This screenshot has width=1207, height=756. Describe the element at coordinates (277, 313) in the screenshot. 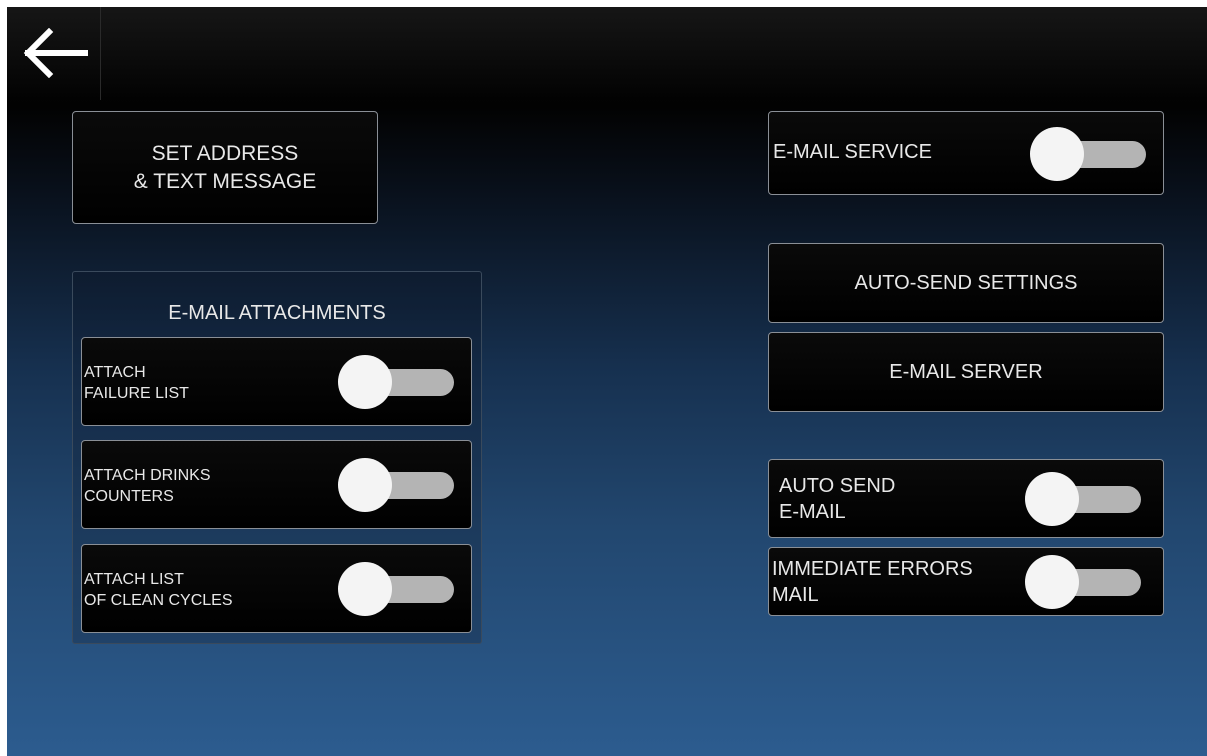

I see `attachments-title: E-MAIL ATTACHMENTS` at that location.